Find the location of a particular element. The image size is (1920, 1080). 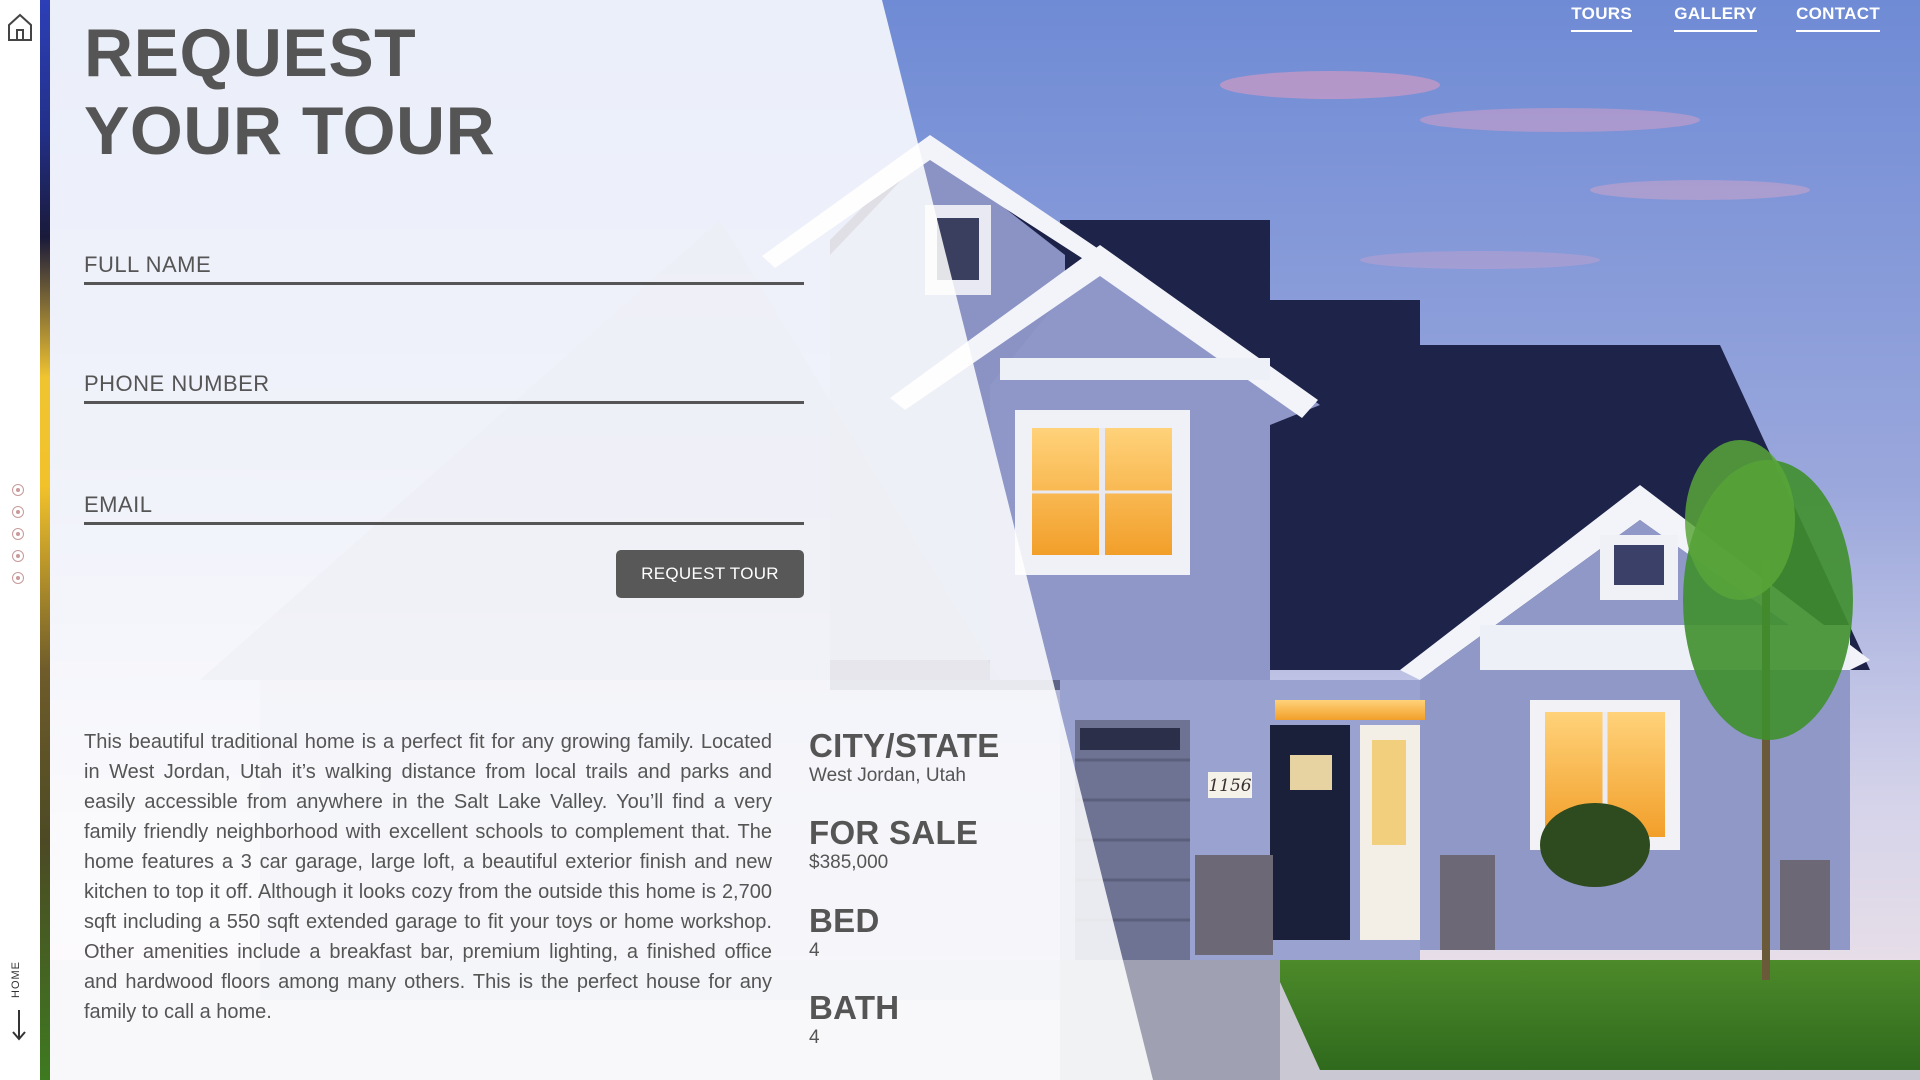

email-input is located at coordinates (444, 507).